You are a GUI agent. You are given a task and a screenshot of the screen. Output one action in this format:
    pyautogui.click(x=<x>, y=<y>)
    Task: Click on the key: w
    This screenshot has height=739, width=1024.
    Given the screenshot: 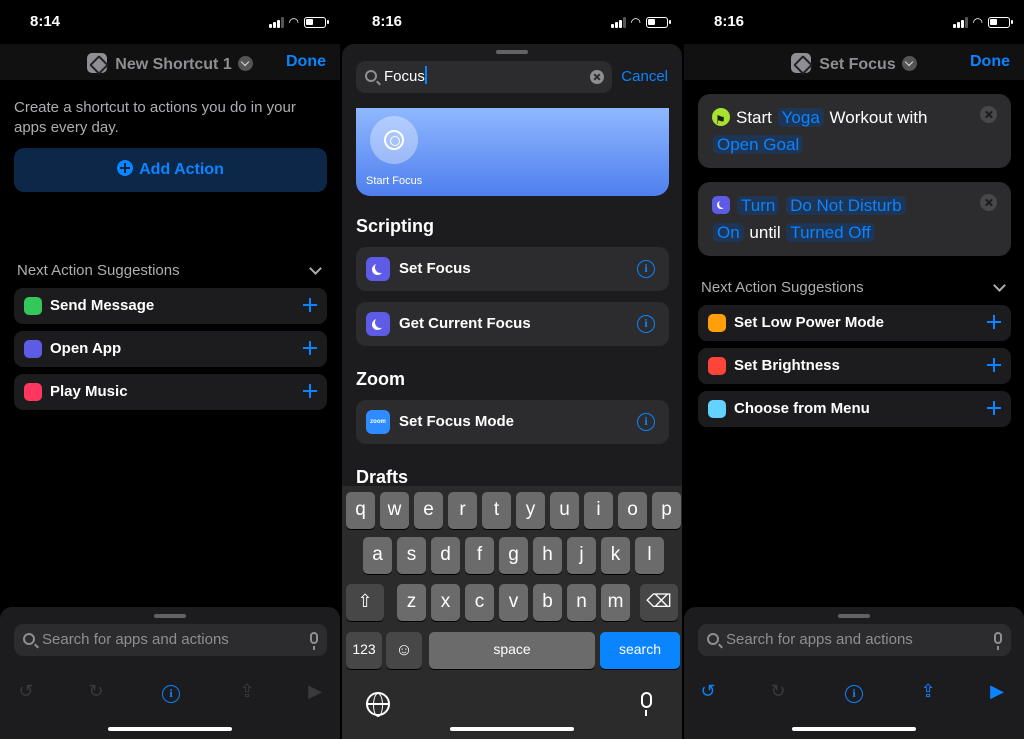 What is the action you would take?
    pyautogui.click(x=394, y=510)
    